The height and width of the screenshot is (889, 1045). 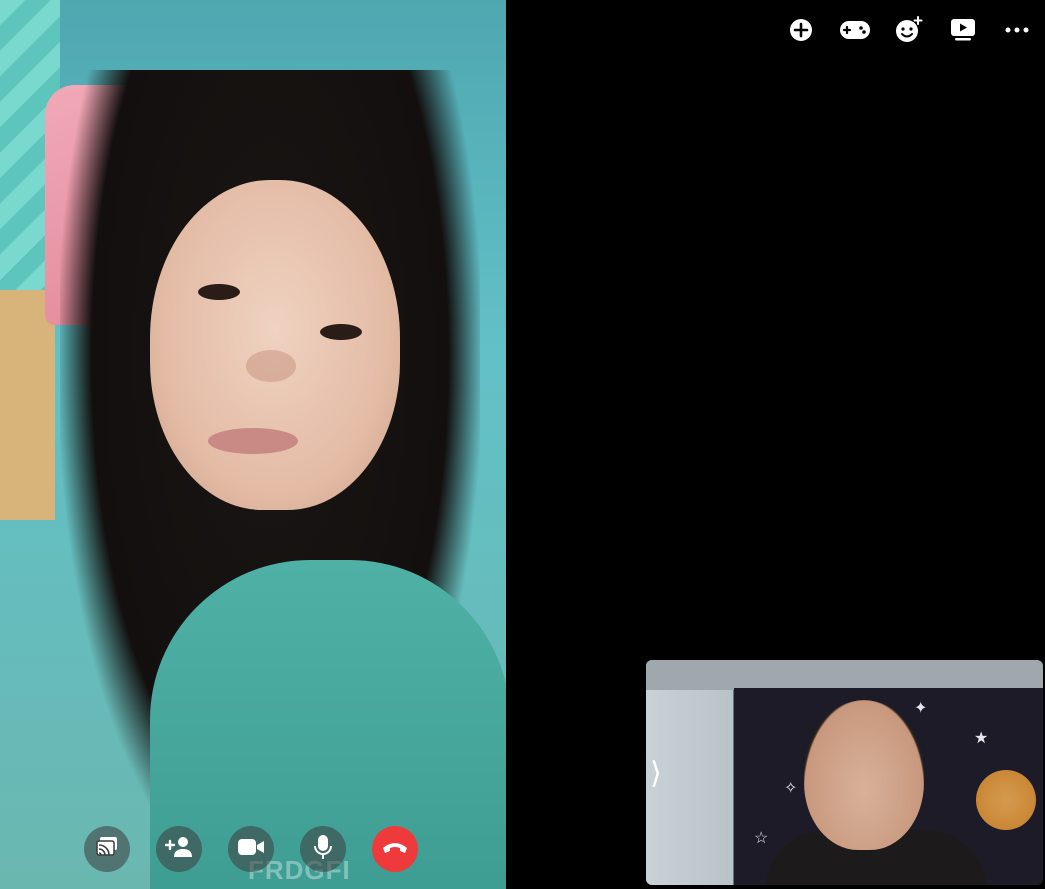 I want to click on nose, so click(x=271, y=366).